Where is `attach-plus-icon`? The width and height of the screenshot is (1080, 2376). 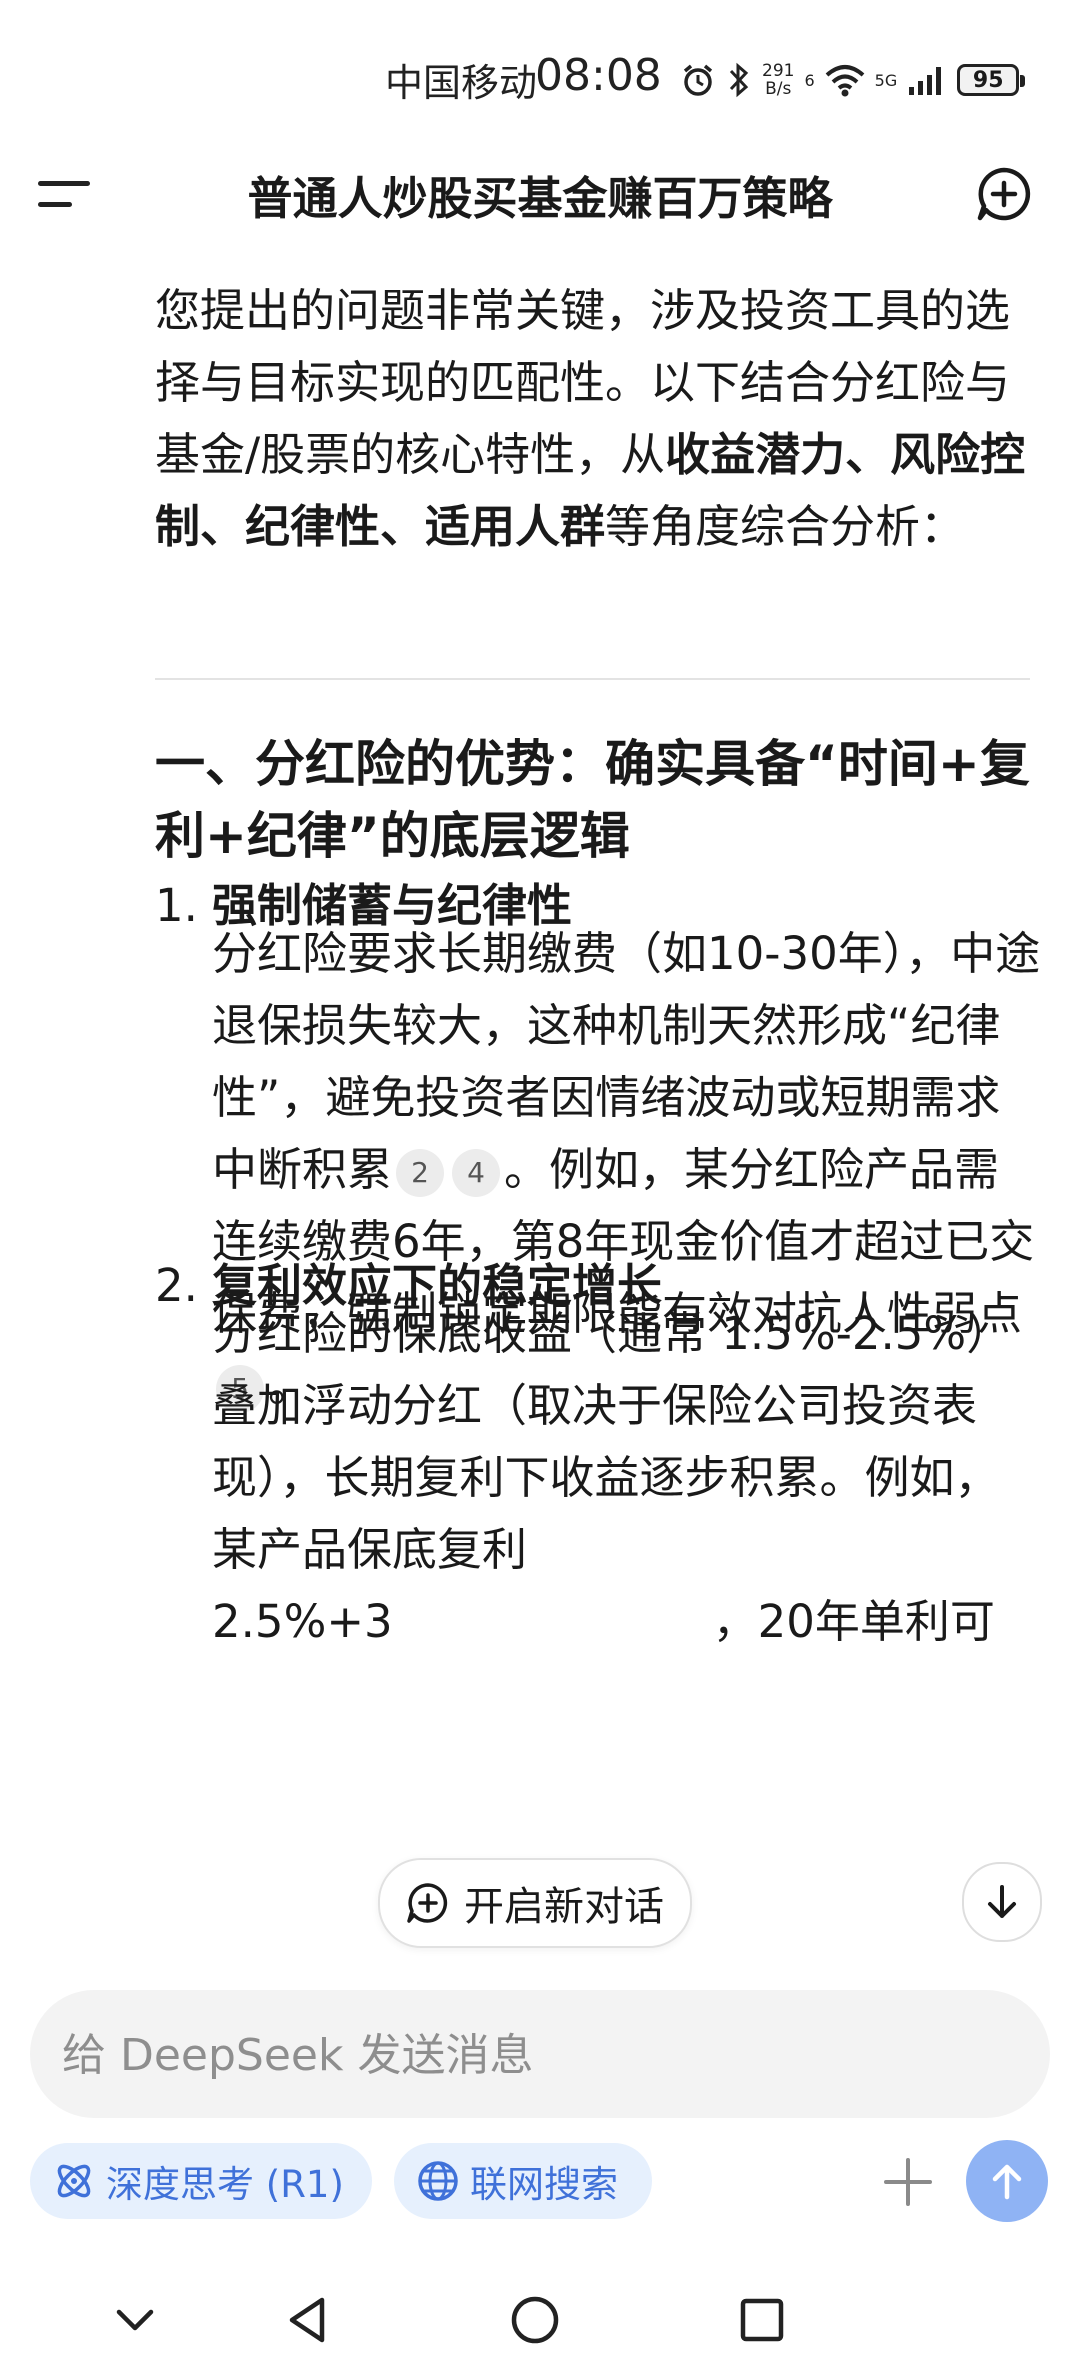
attach-plus-icon is located at coordinates (908, 2182).